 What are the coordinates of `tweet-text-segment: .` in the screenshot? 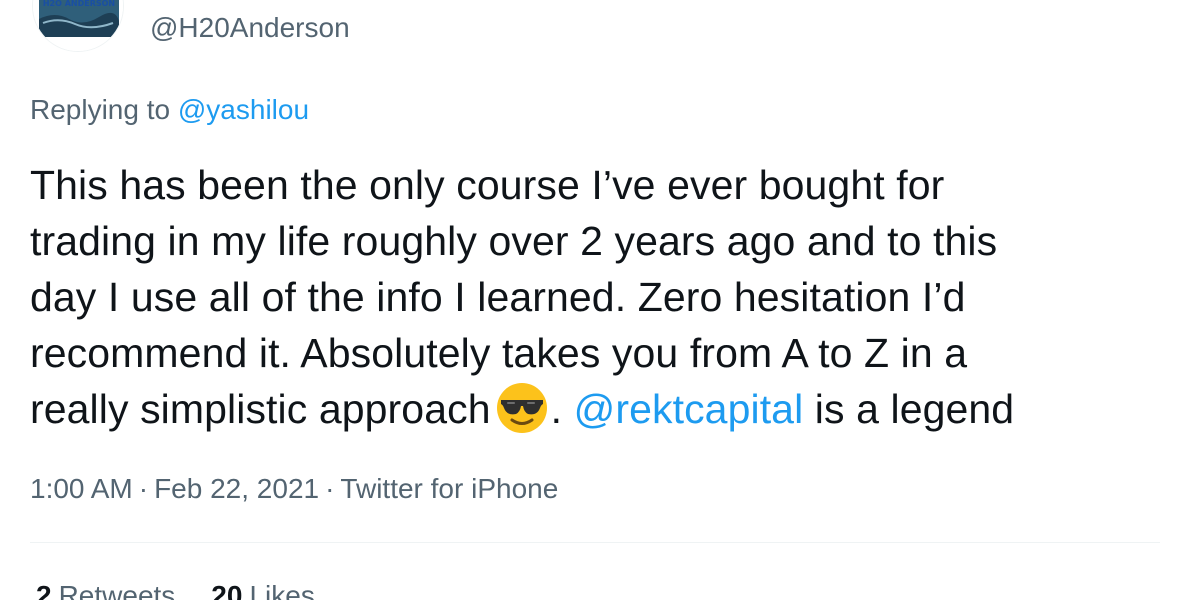 It's located at (556, 409).